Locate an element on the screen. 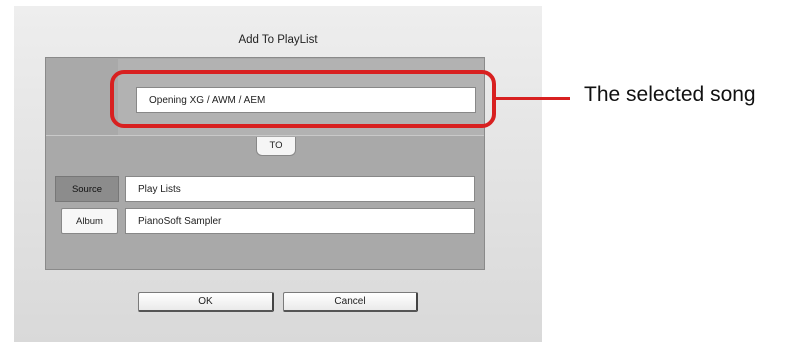  cancel-button: Cancel is located at coordinates (350, 302).